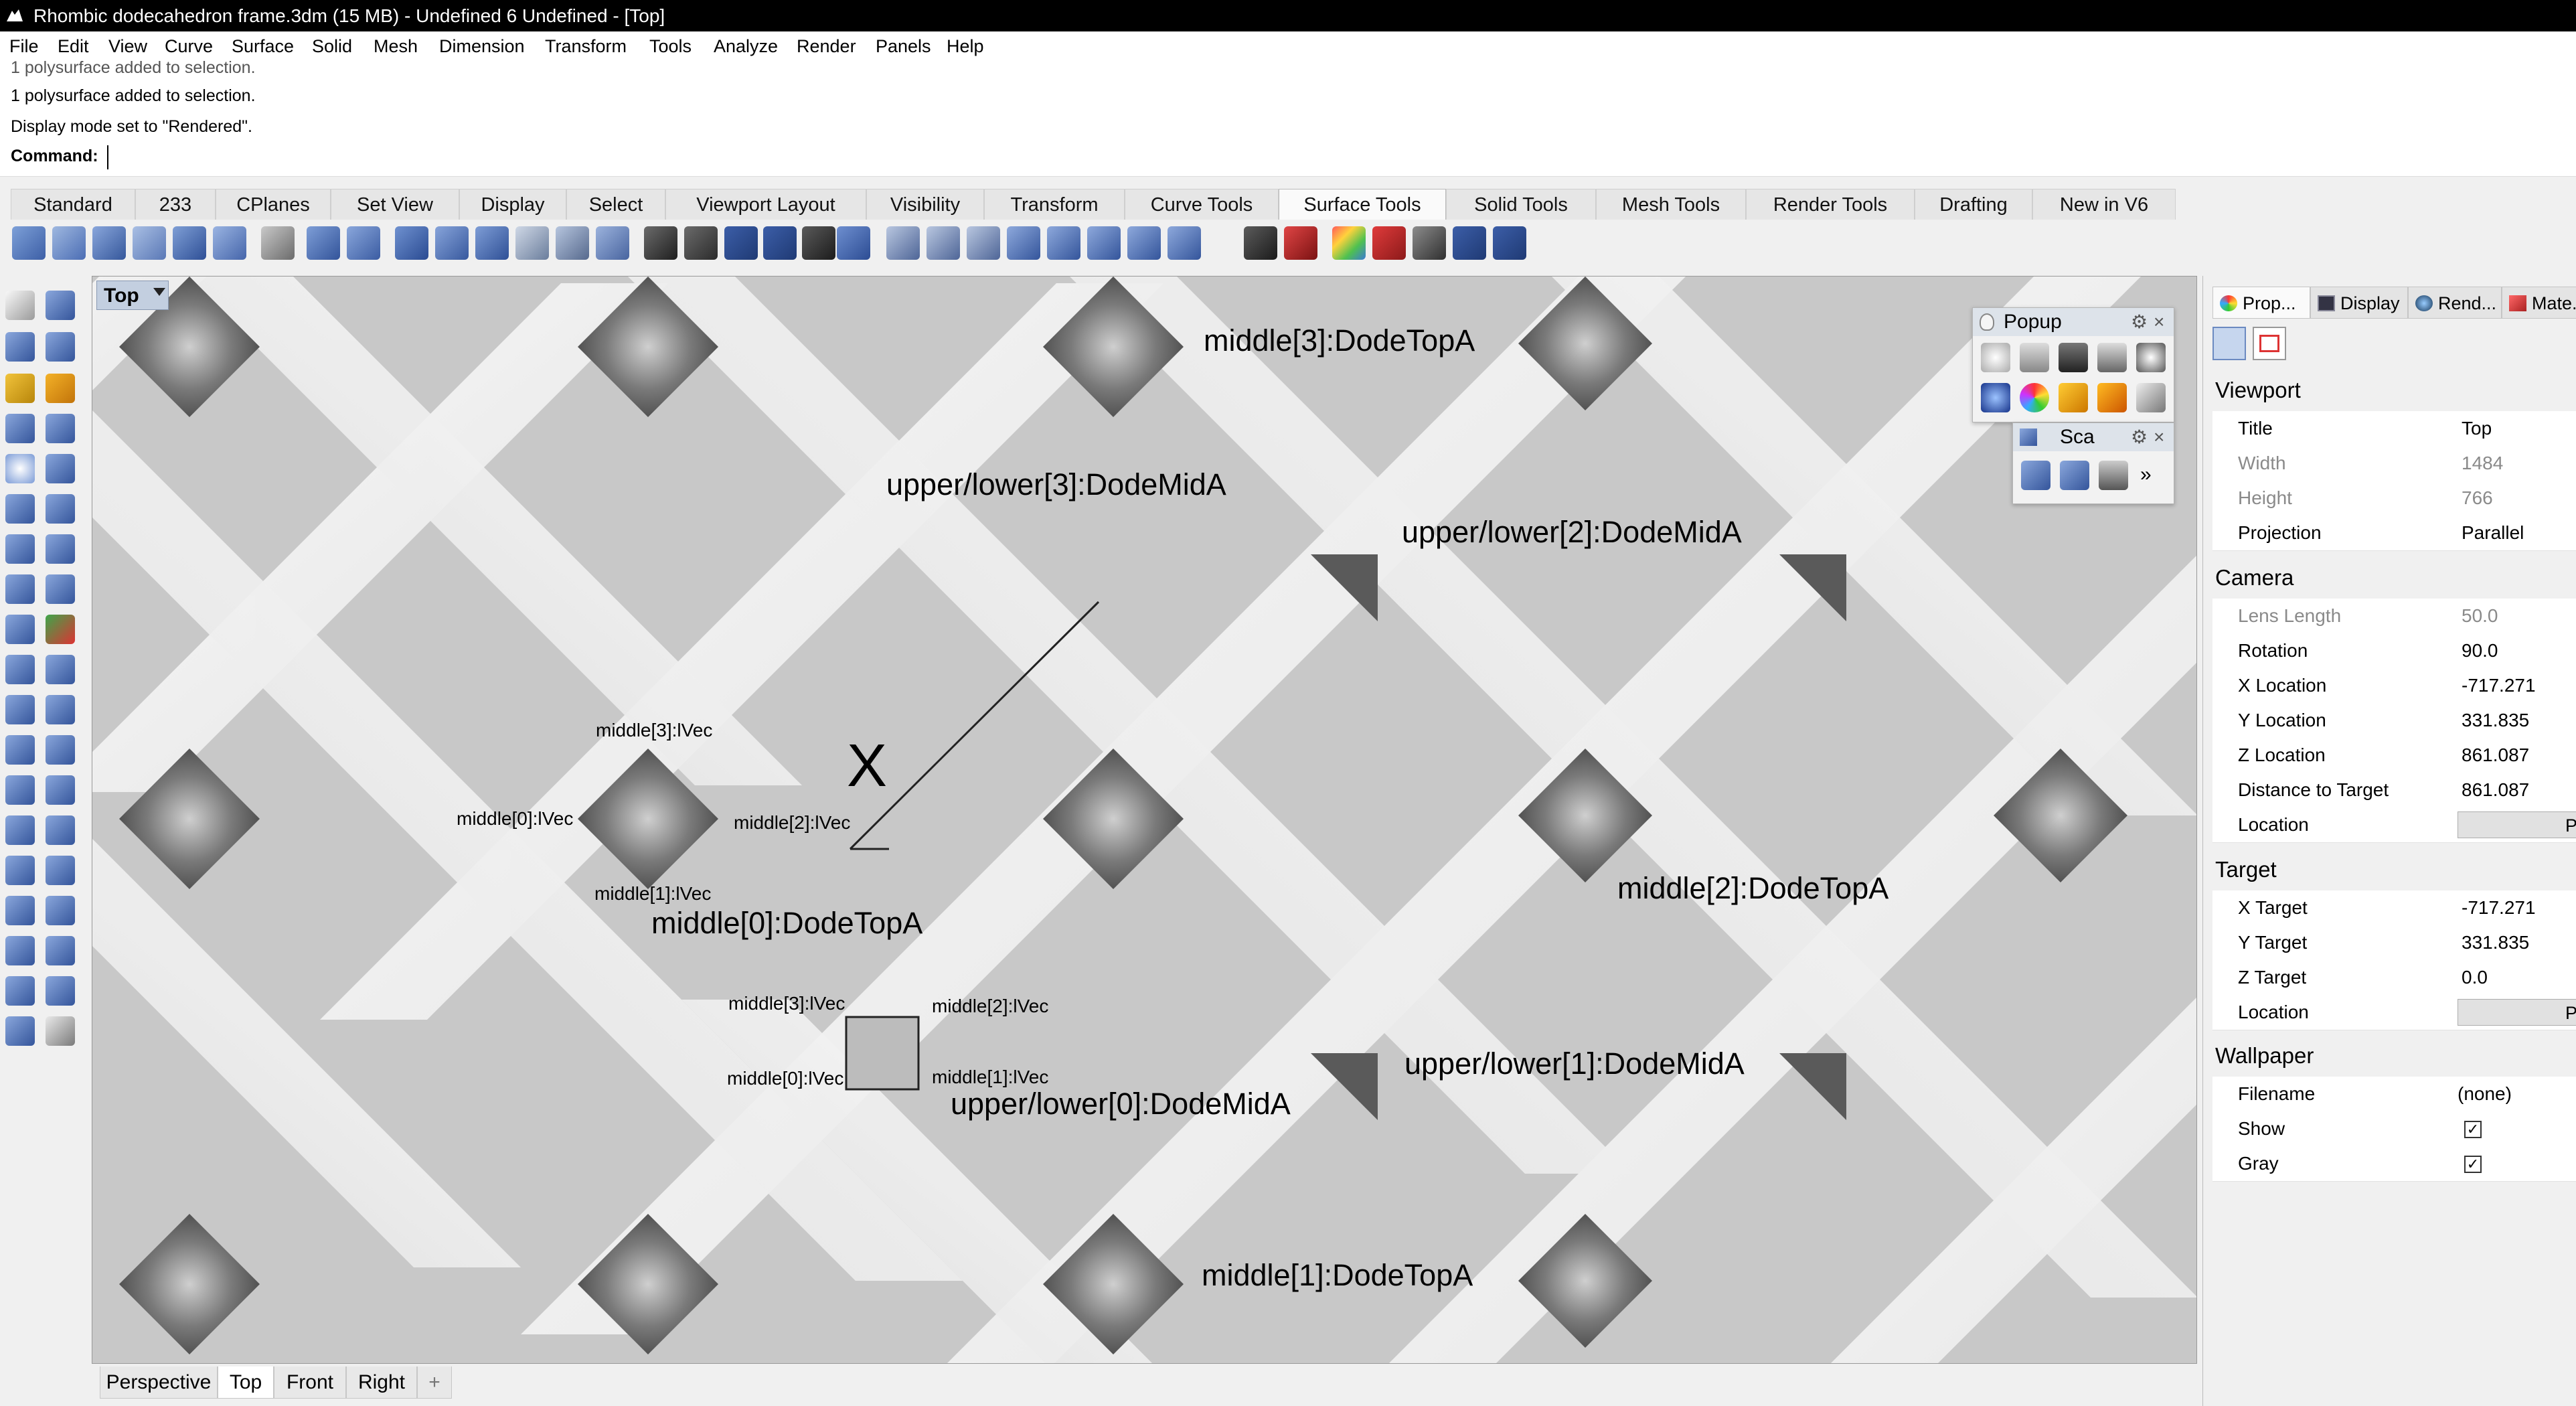  Describe the element at coordinates (20, 870) in the screenshot. I see `rotate-icon` at that location.